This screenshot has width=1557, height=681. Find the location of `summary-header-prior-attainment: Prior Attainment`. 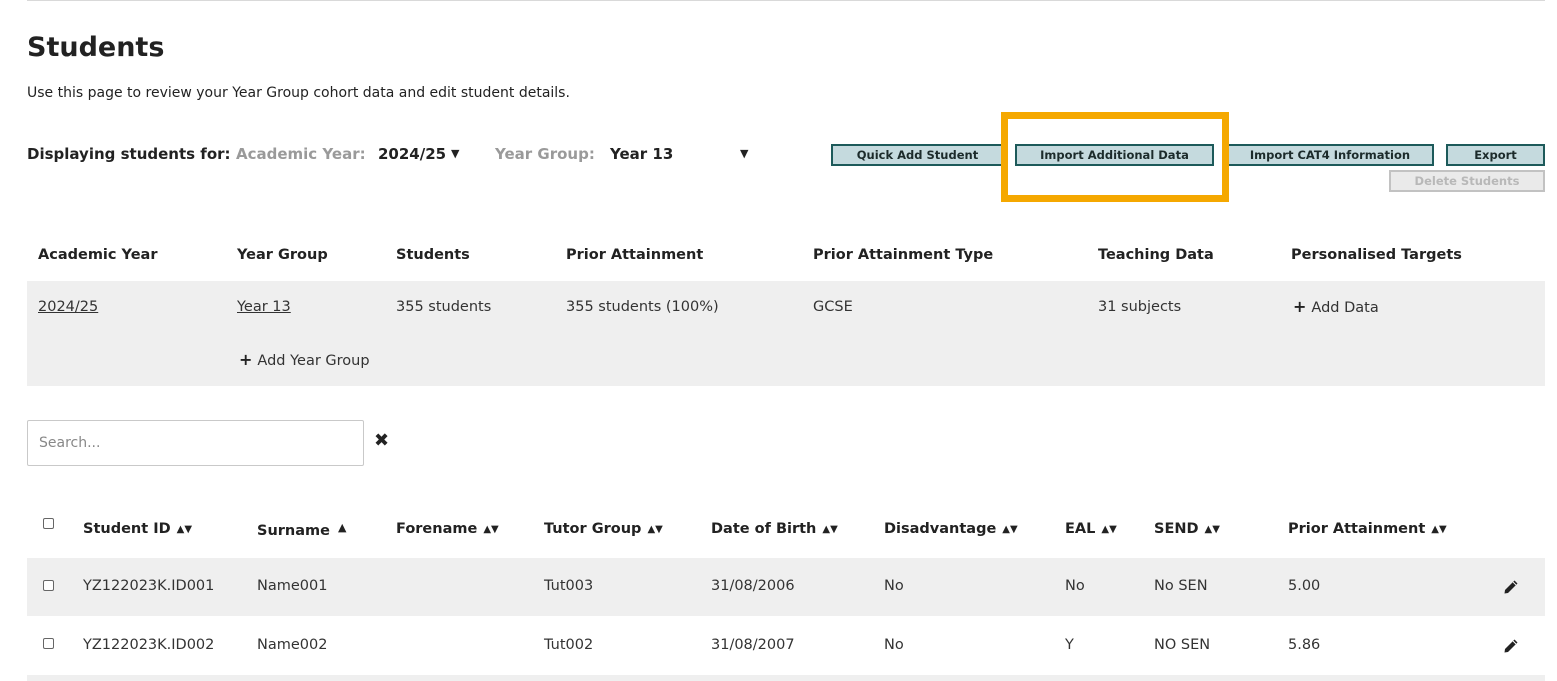

summary-header-prior-attainment: Prior Attainment is located at coordinates (635, 255).